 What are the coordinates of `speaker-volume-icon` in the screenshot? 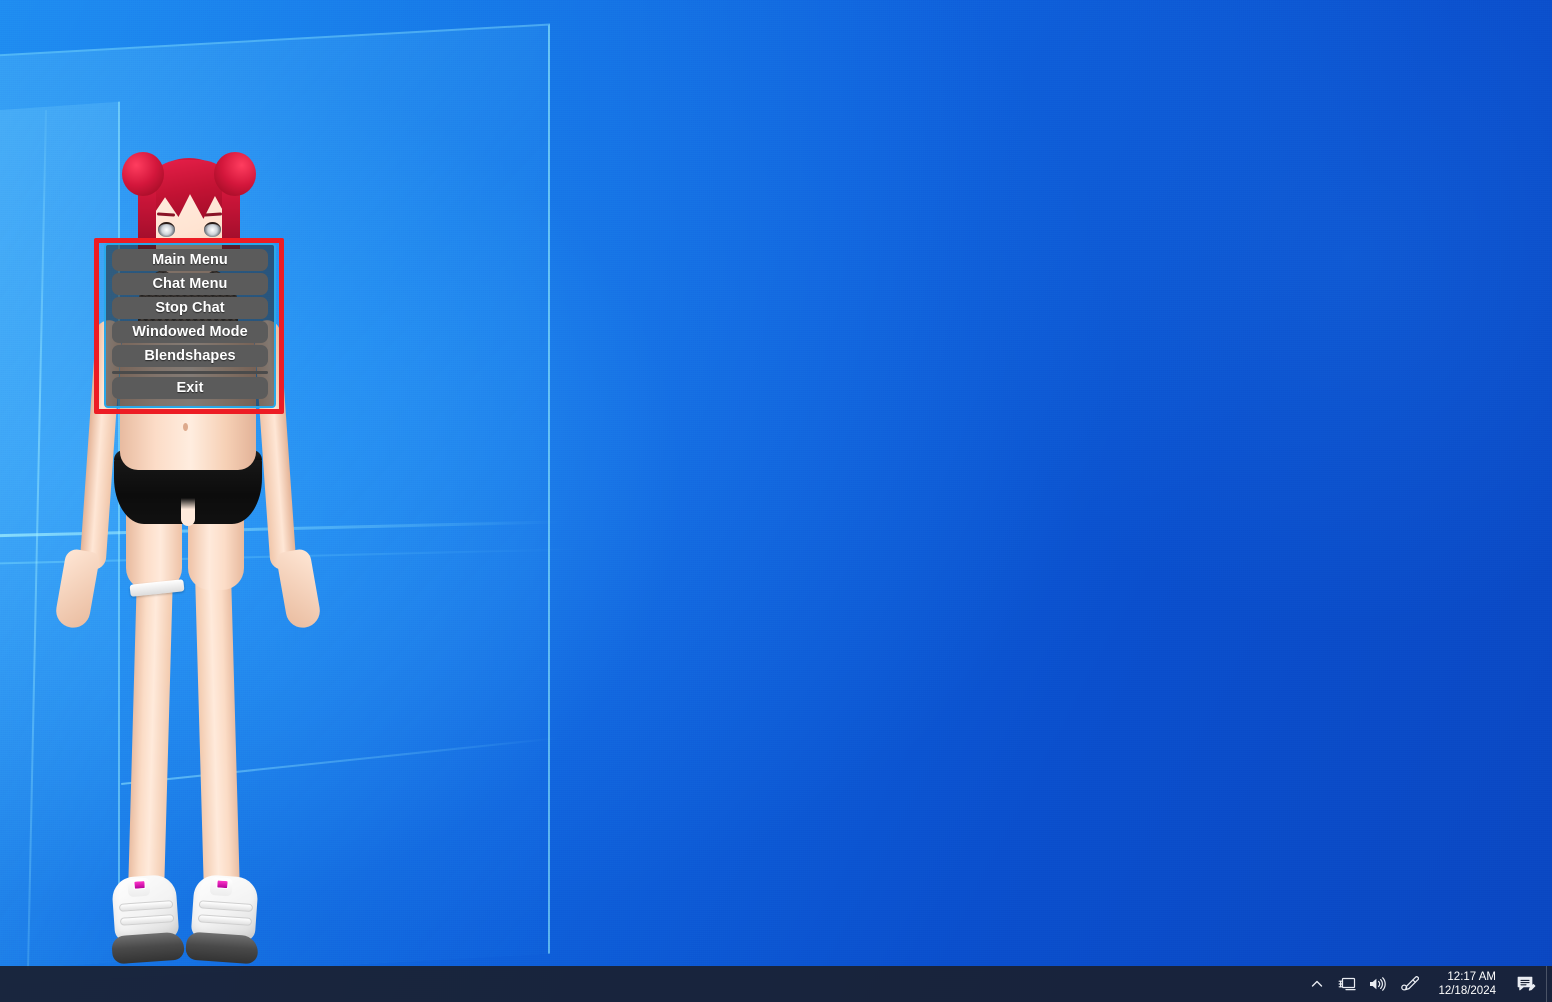 It's located at (1377, 984).